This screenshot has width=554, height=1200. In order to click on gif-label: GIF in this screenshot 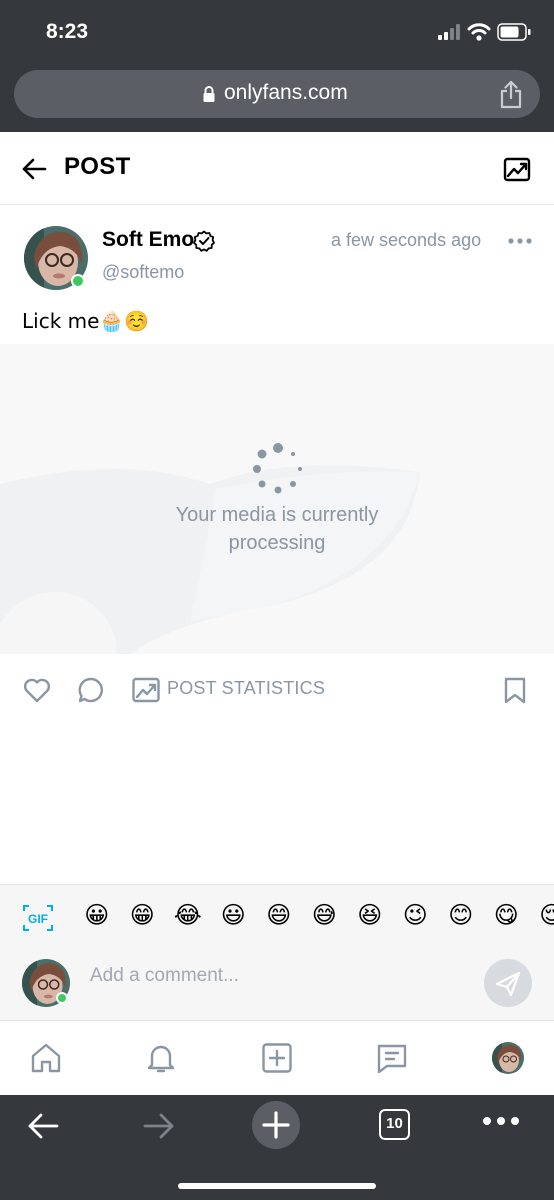, I will do `click(38, 919)`.